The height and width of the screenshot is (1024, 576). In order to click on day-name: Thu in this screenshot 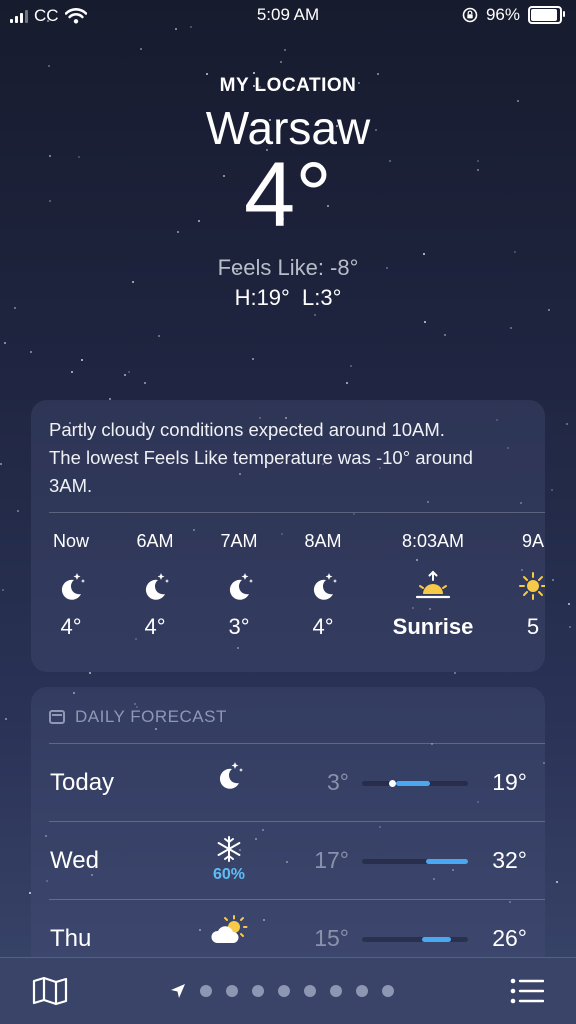, I will do `click(71, 938)`.